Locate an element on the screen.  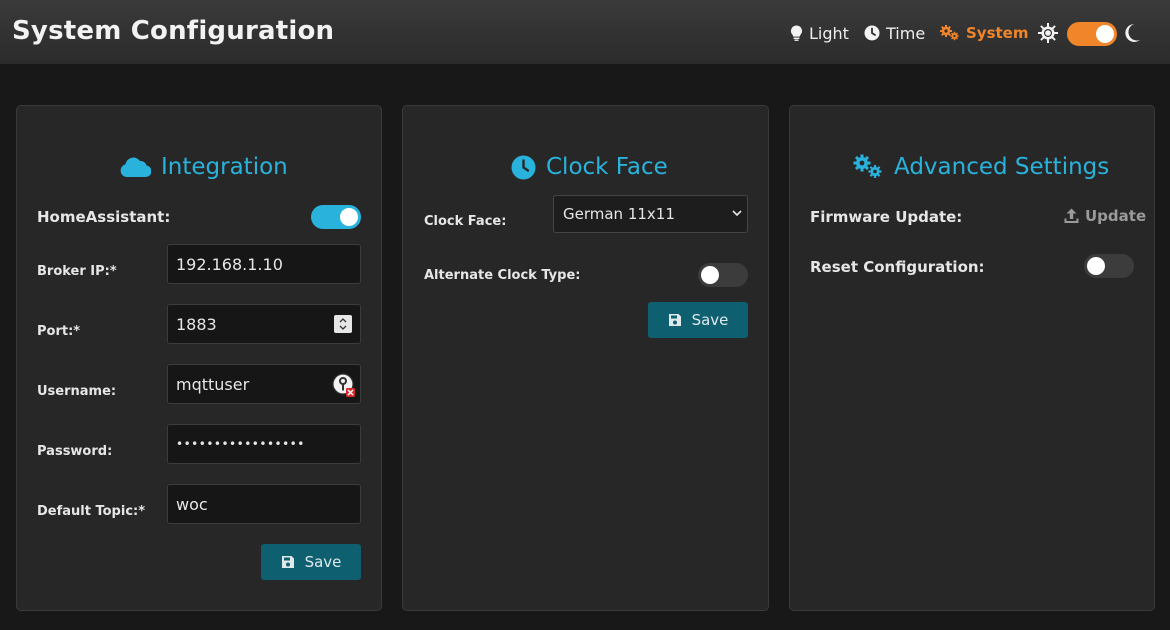
update-label: Update is located at coordinates (1116, 216).